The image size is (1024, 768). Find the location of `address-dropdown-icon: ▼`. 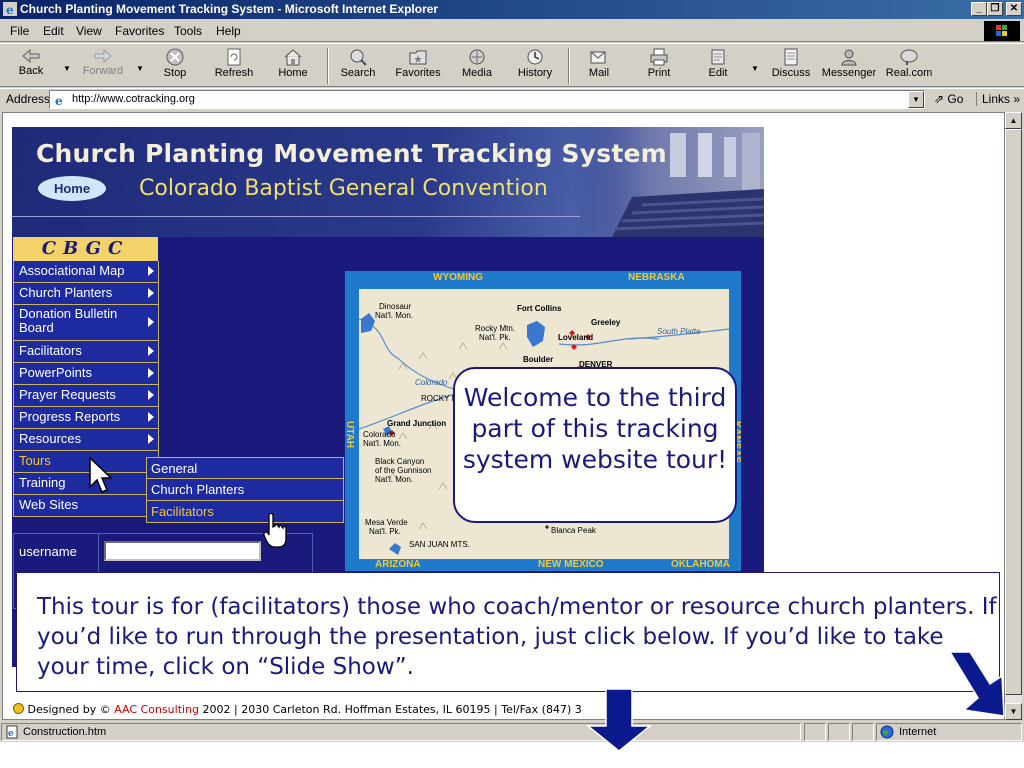

address-dropdown-icon: ▼ is located at coordinates (916, 99).